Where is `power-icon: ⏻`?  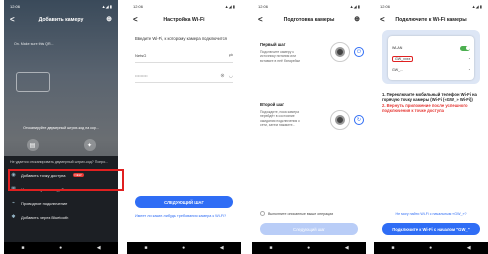 power-icon: ⏻ is located at coordinates (359, 52).